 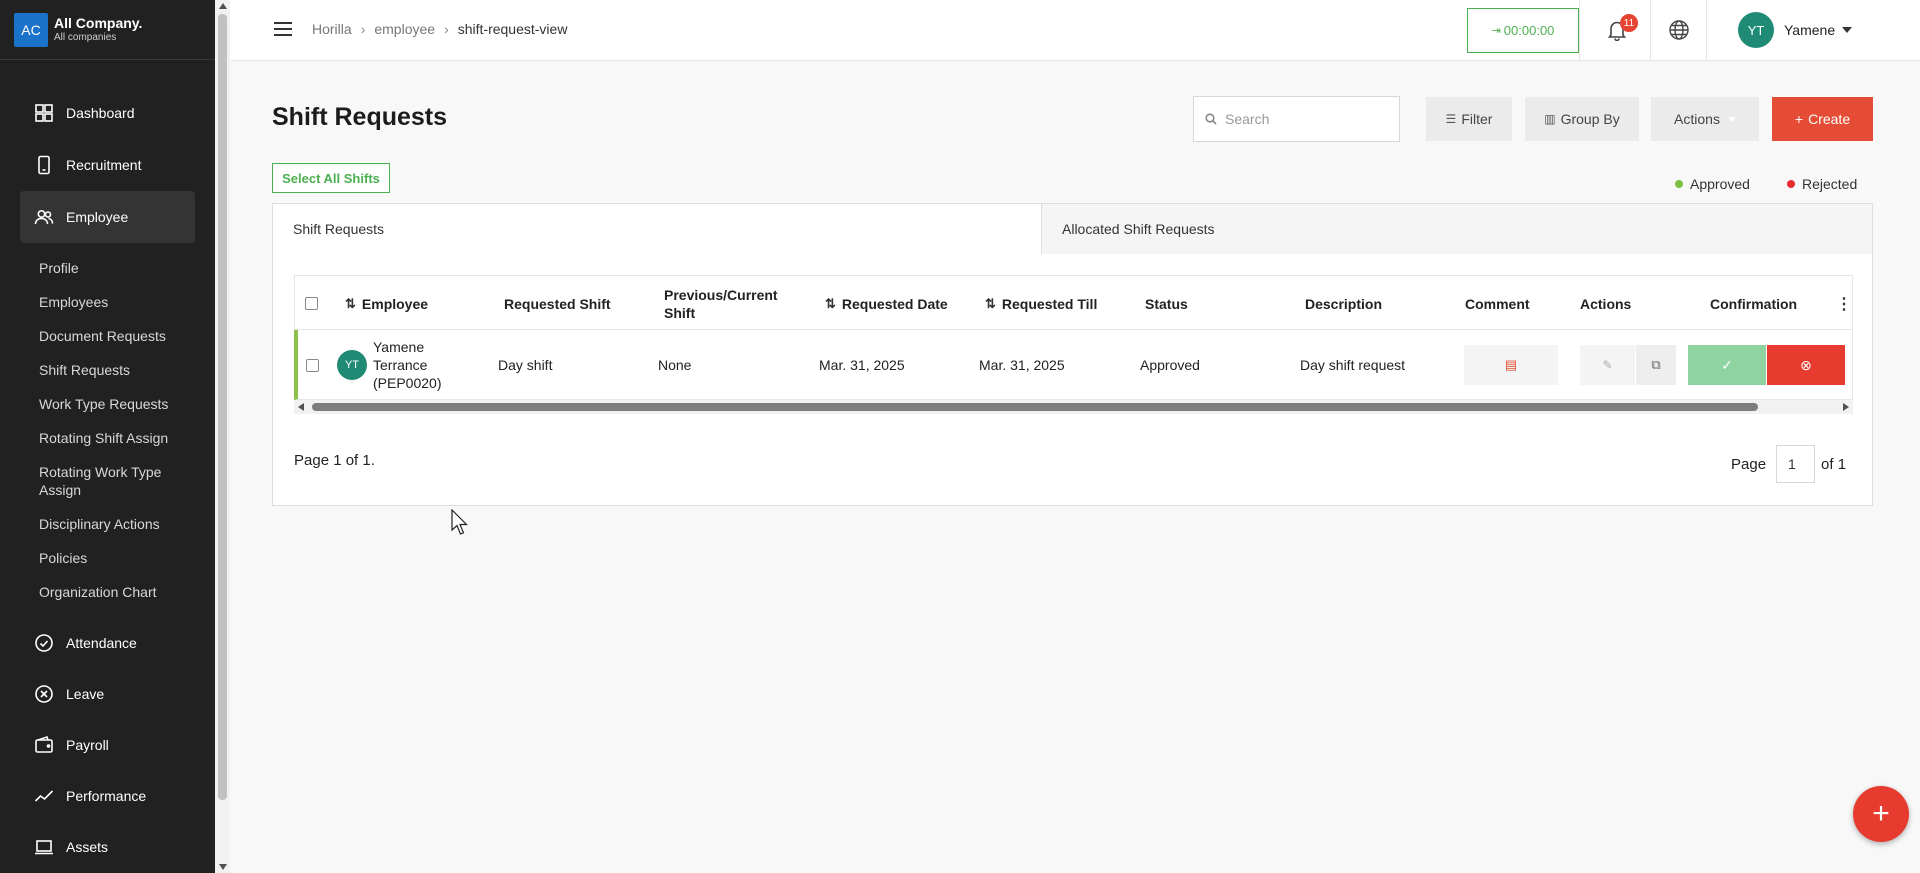 What do you see at coordinates (127, 404) in the screenshot?
I see `subnav-work-type-requests: Work Type Requests` at bounding box center [127, 404].